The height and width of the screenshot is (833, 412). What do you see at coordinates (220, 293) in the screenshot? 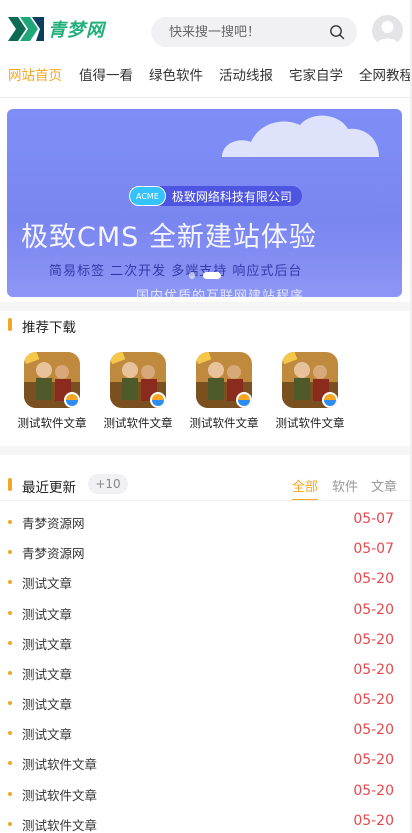
I see `banner-subtitle-secondary: 国内优质的互联网建站程序` at bounding box center [220, 293].